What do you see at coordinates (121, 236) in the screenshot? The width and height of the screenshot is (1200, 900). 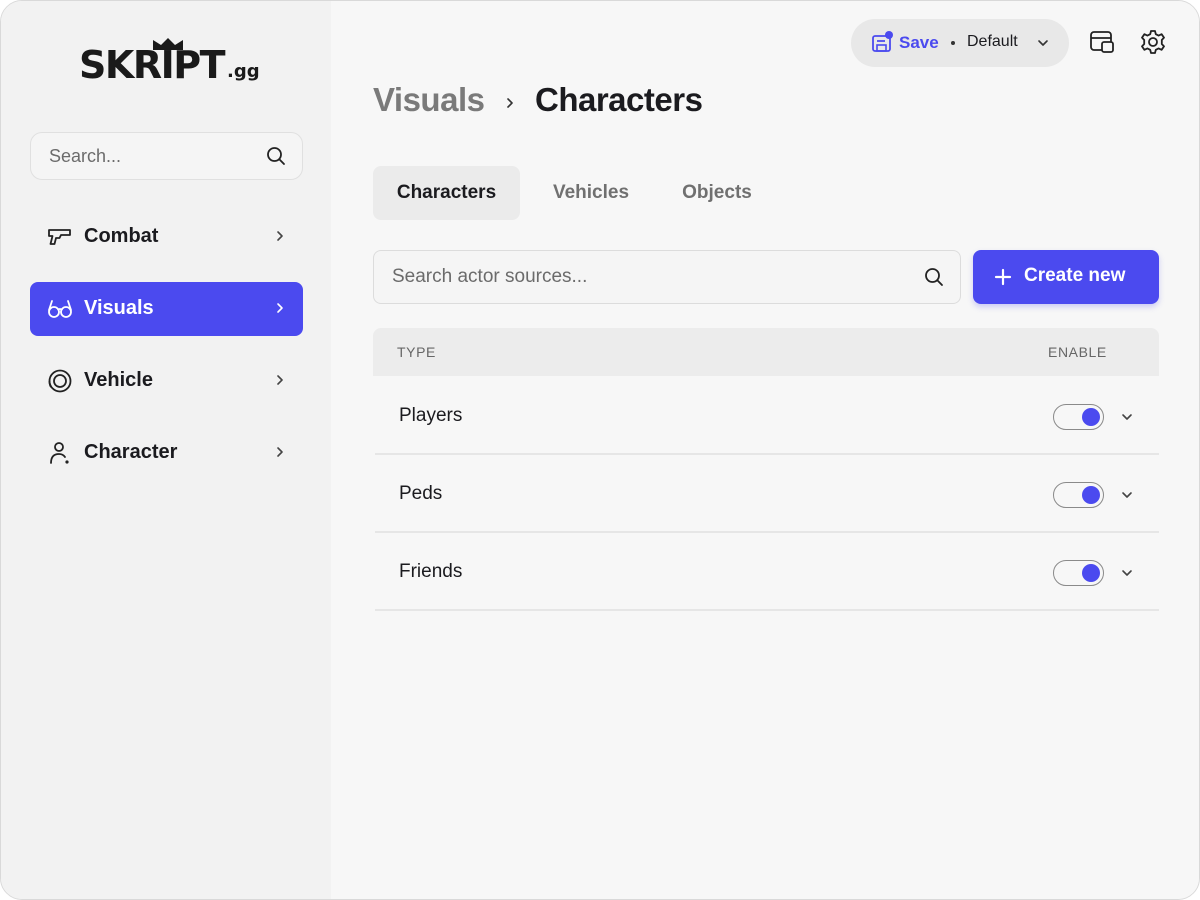 I see `sidebar-item-label: Combat` at bounding box center [121, 236].